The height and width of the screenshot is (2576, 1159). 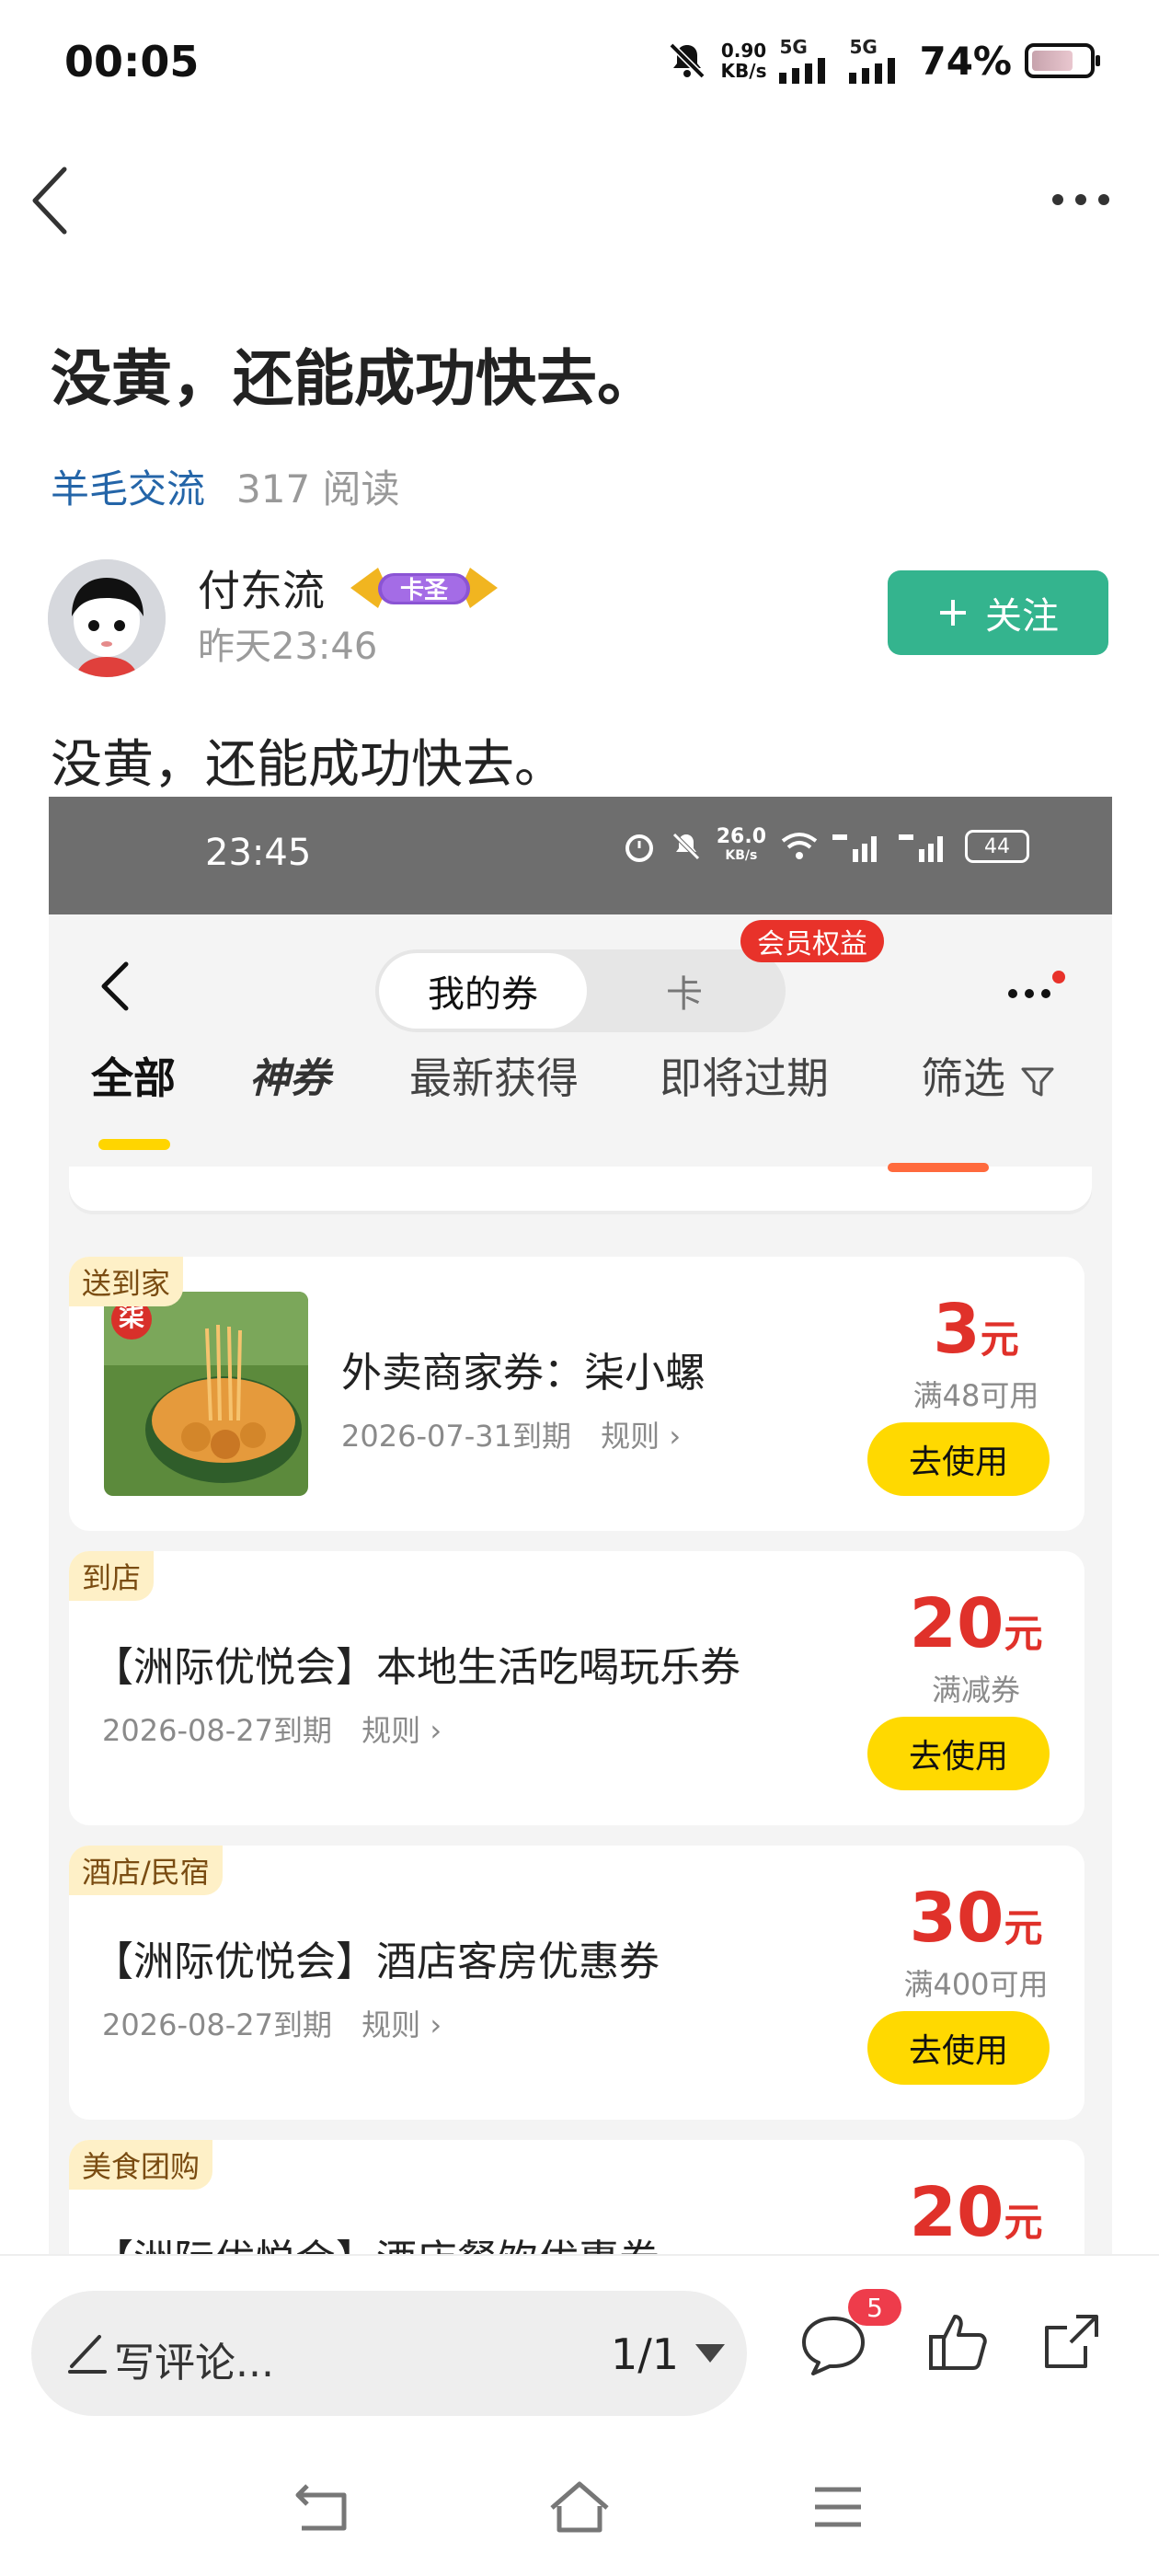 I want to click on level-badge: 卡圣, so click(x=424, y=587).